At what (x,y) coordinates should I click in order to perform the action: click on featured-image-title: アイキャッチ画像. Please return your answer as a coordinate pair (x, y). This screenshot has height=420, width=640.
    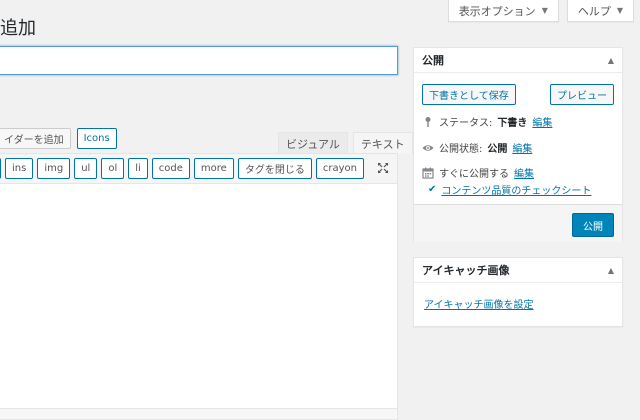
    Looking at the image, I should click on (466, 270).